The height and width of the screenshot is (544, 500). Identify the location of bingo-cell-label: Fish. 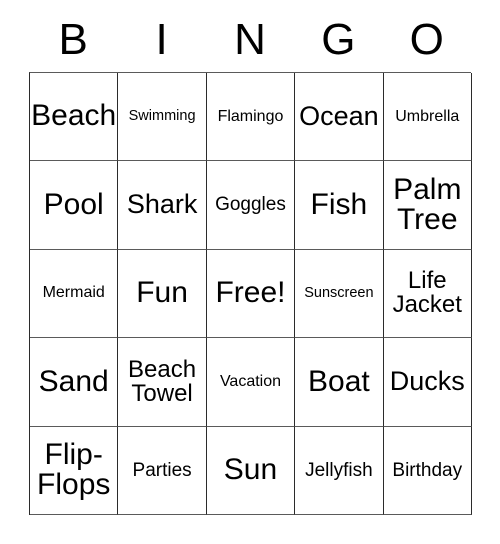
(339, 204).